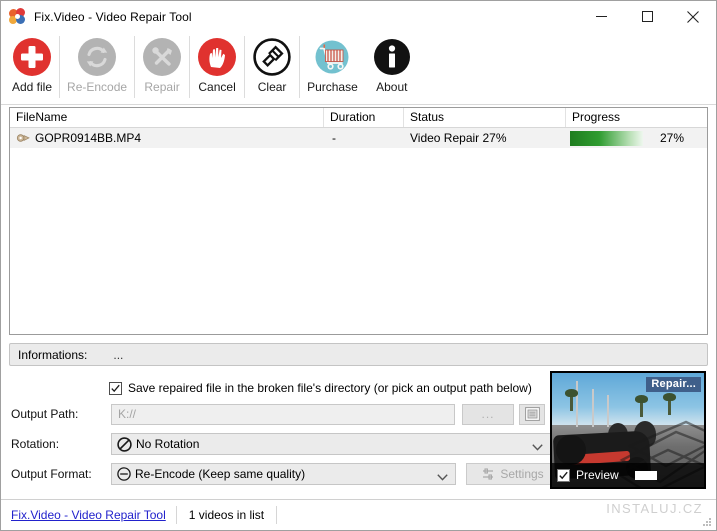 This screenshot has width=717, height=531. I want to click on column-header-filename: FileName, so click(167, 117).